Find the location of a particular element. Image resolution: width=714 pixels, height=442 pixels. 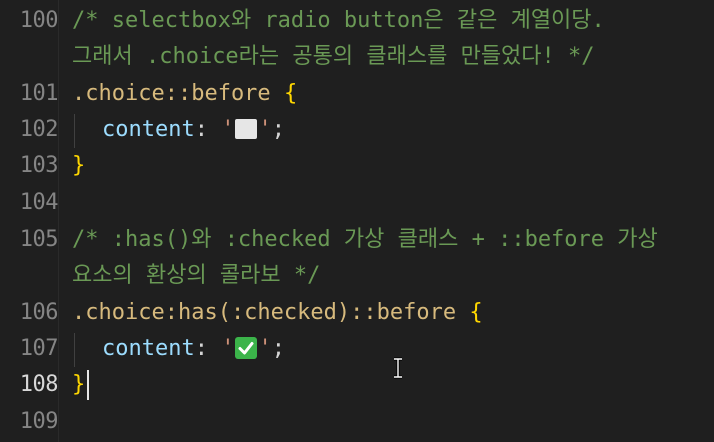

code-comment-line-wrapped: 그래서 .choice라는 공통의 클래스를 만들었다! */ is located at coordinates (333, 57).